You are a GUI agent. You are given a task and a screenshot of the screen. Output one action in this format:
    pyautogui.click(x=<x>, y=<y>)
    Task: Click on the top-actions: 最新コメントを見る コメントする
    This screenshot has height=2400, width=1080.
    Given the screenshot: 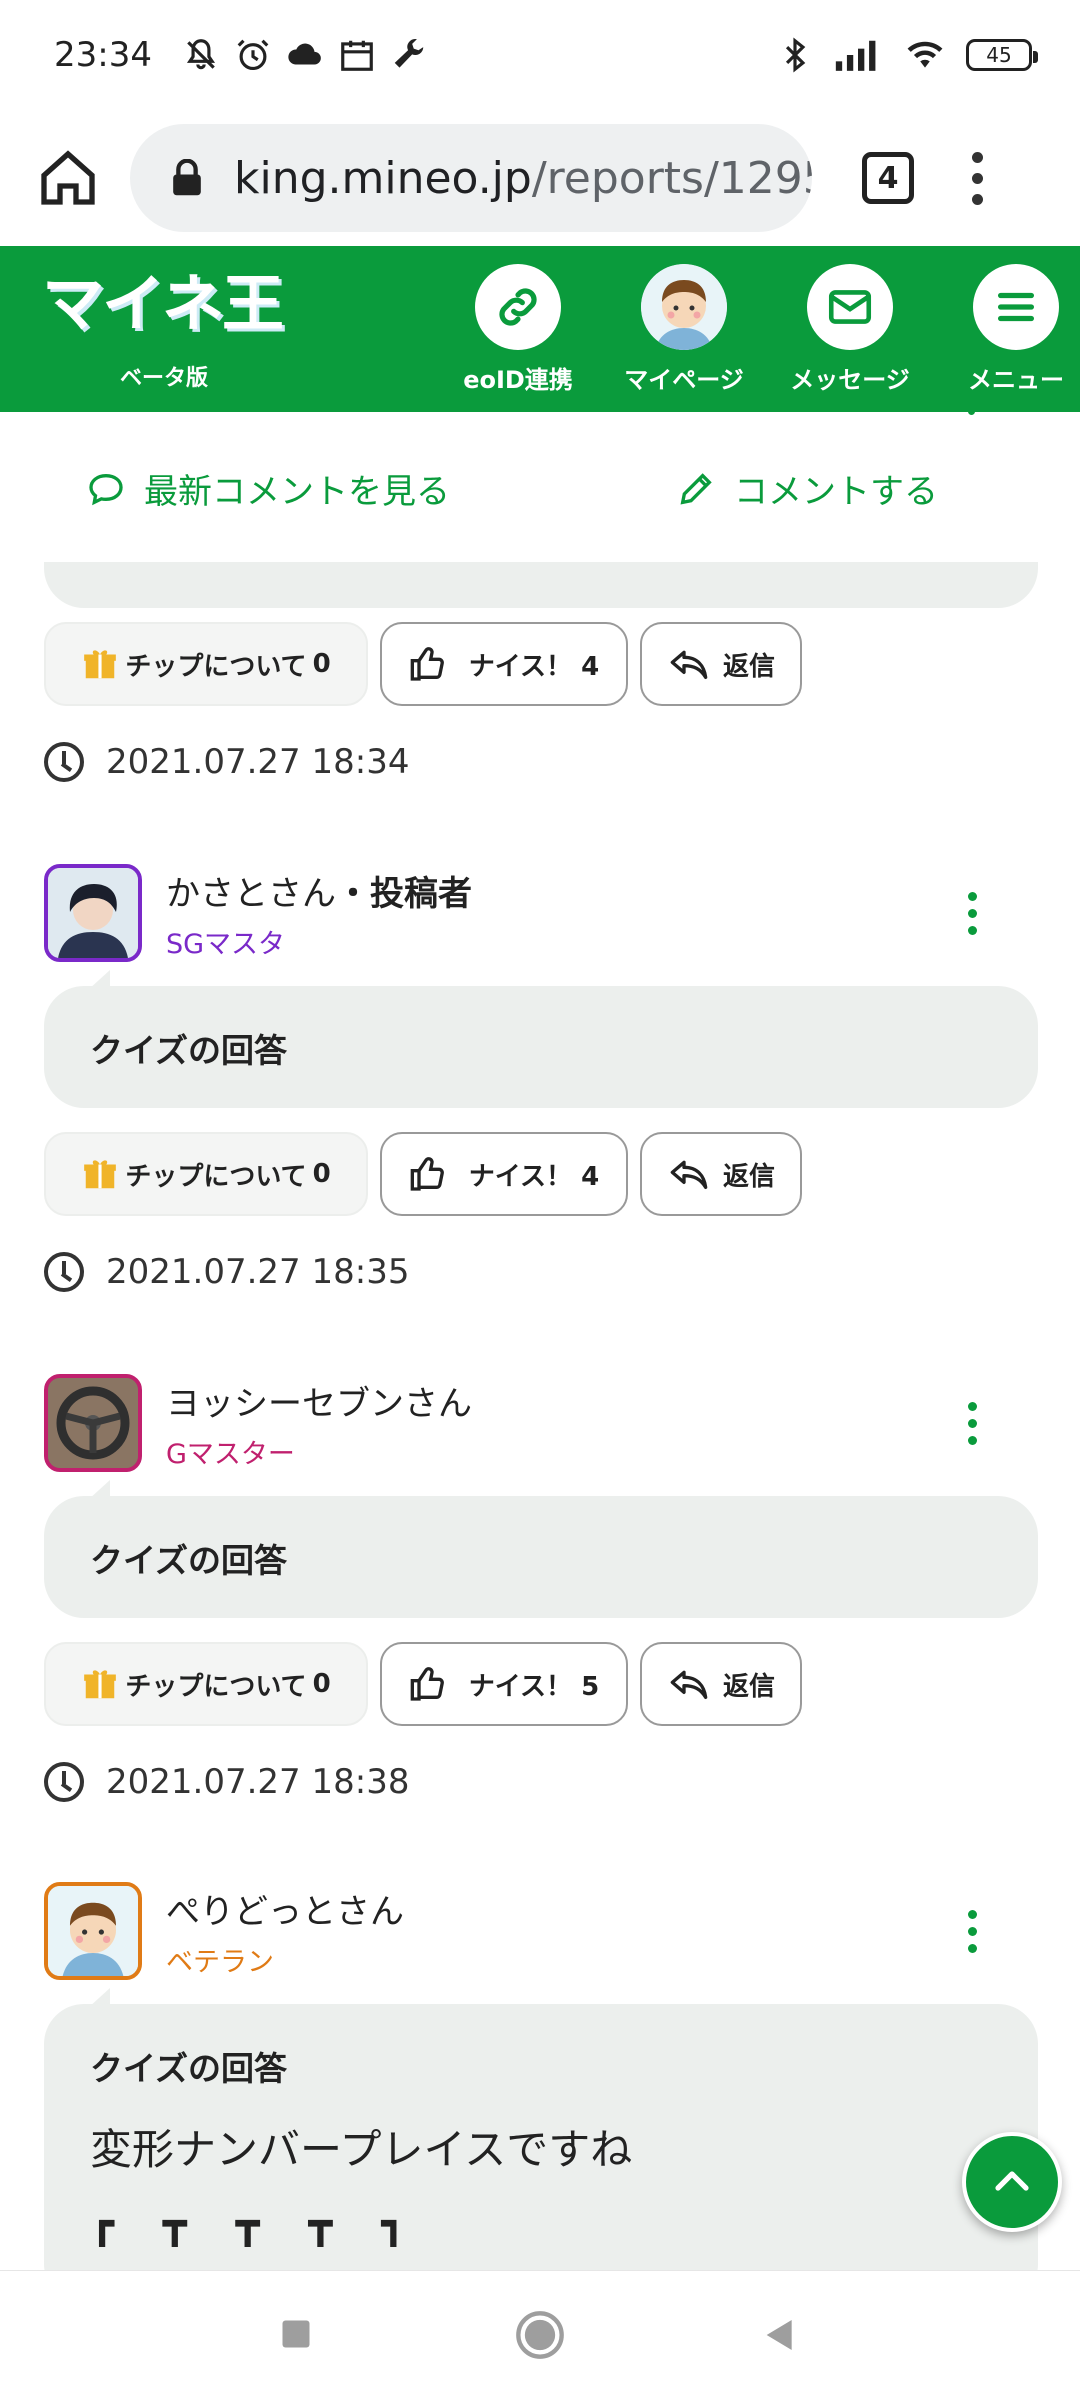 What is the action you would take?
    pyautogui.click(x=540, y=487)
    